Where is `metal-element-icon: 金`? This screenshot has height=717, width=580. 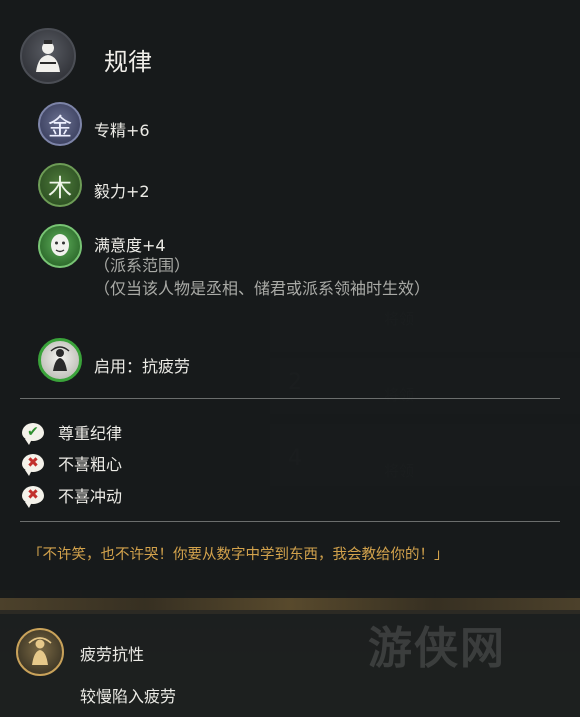 metal-element-icon: 金 is located at coordinates (60, 124).